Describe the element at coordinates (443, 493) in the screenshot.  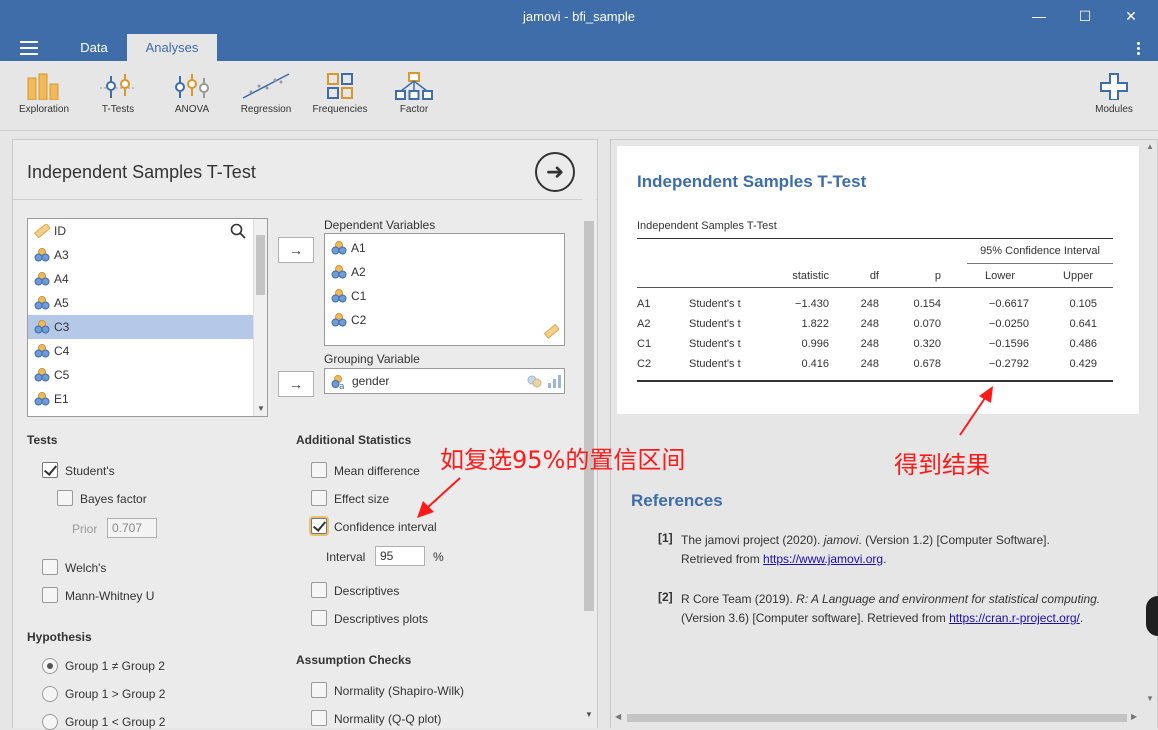
I see `annotation-arrow-left-line` at that location.